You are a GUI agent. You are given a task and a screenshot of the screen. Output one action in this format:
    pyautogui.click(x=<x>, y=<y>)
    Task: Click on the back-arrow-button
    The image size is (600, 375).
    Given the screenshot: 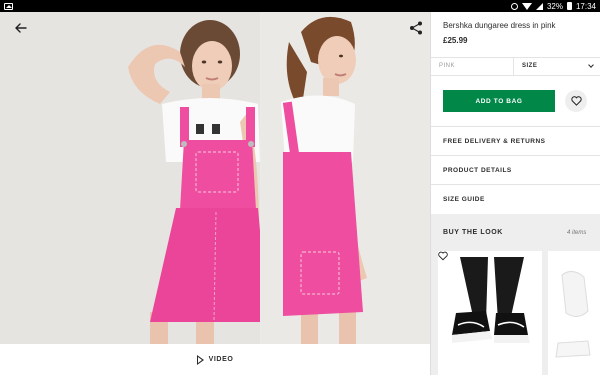 What is the action you would take?
    pyautogui.click(x=20, y=28)
    